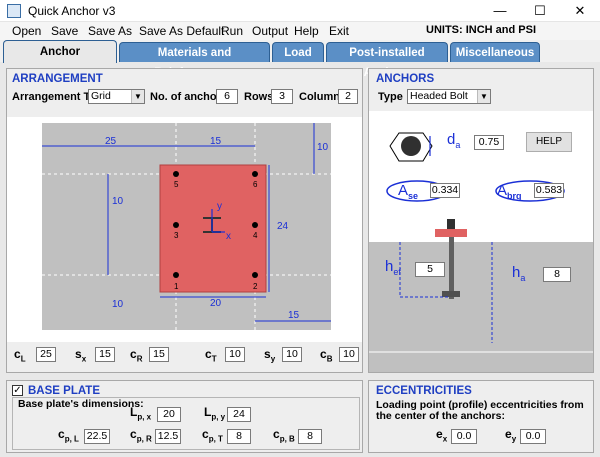  Describe the element at coordinates (64, 31) in the screenshot. I see `menu-save: Save` at that location.